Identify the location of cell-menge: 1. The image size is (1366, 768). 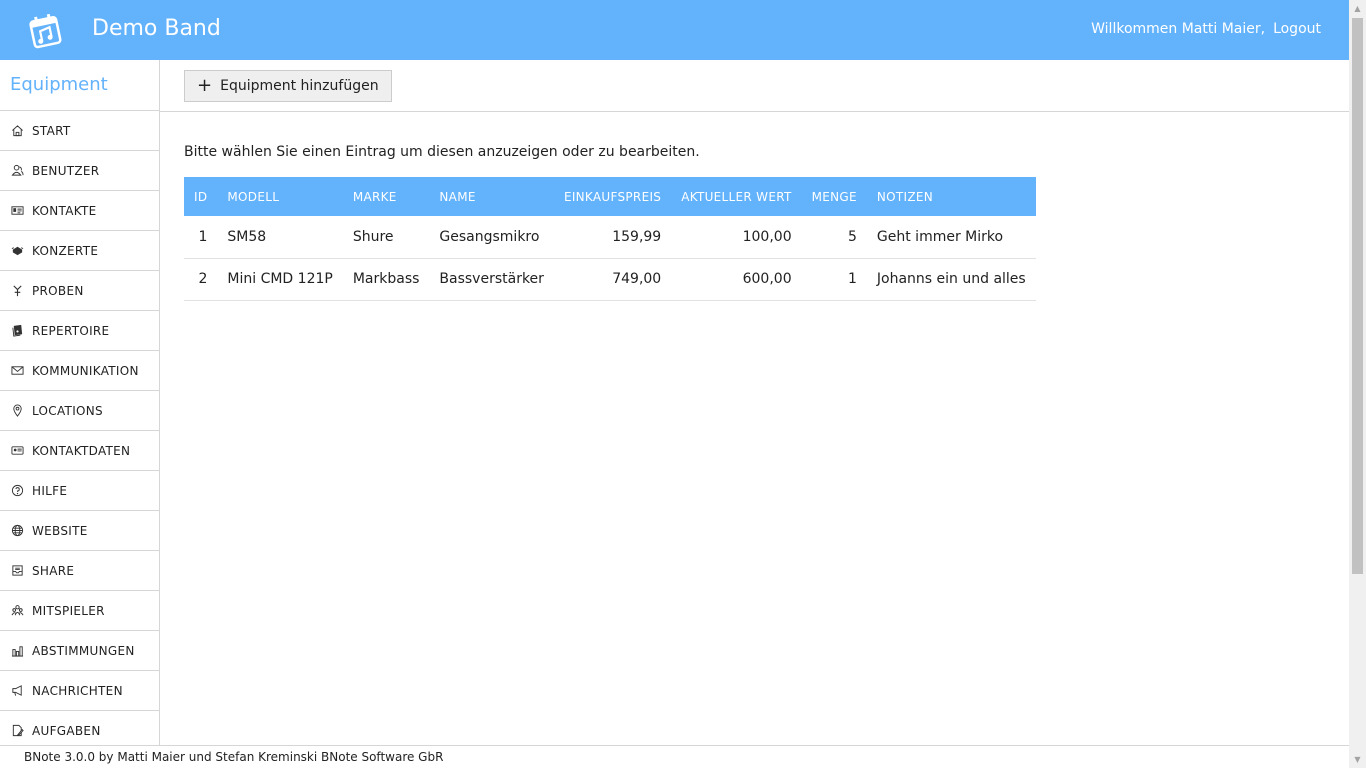
(852, 279).